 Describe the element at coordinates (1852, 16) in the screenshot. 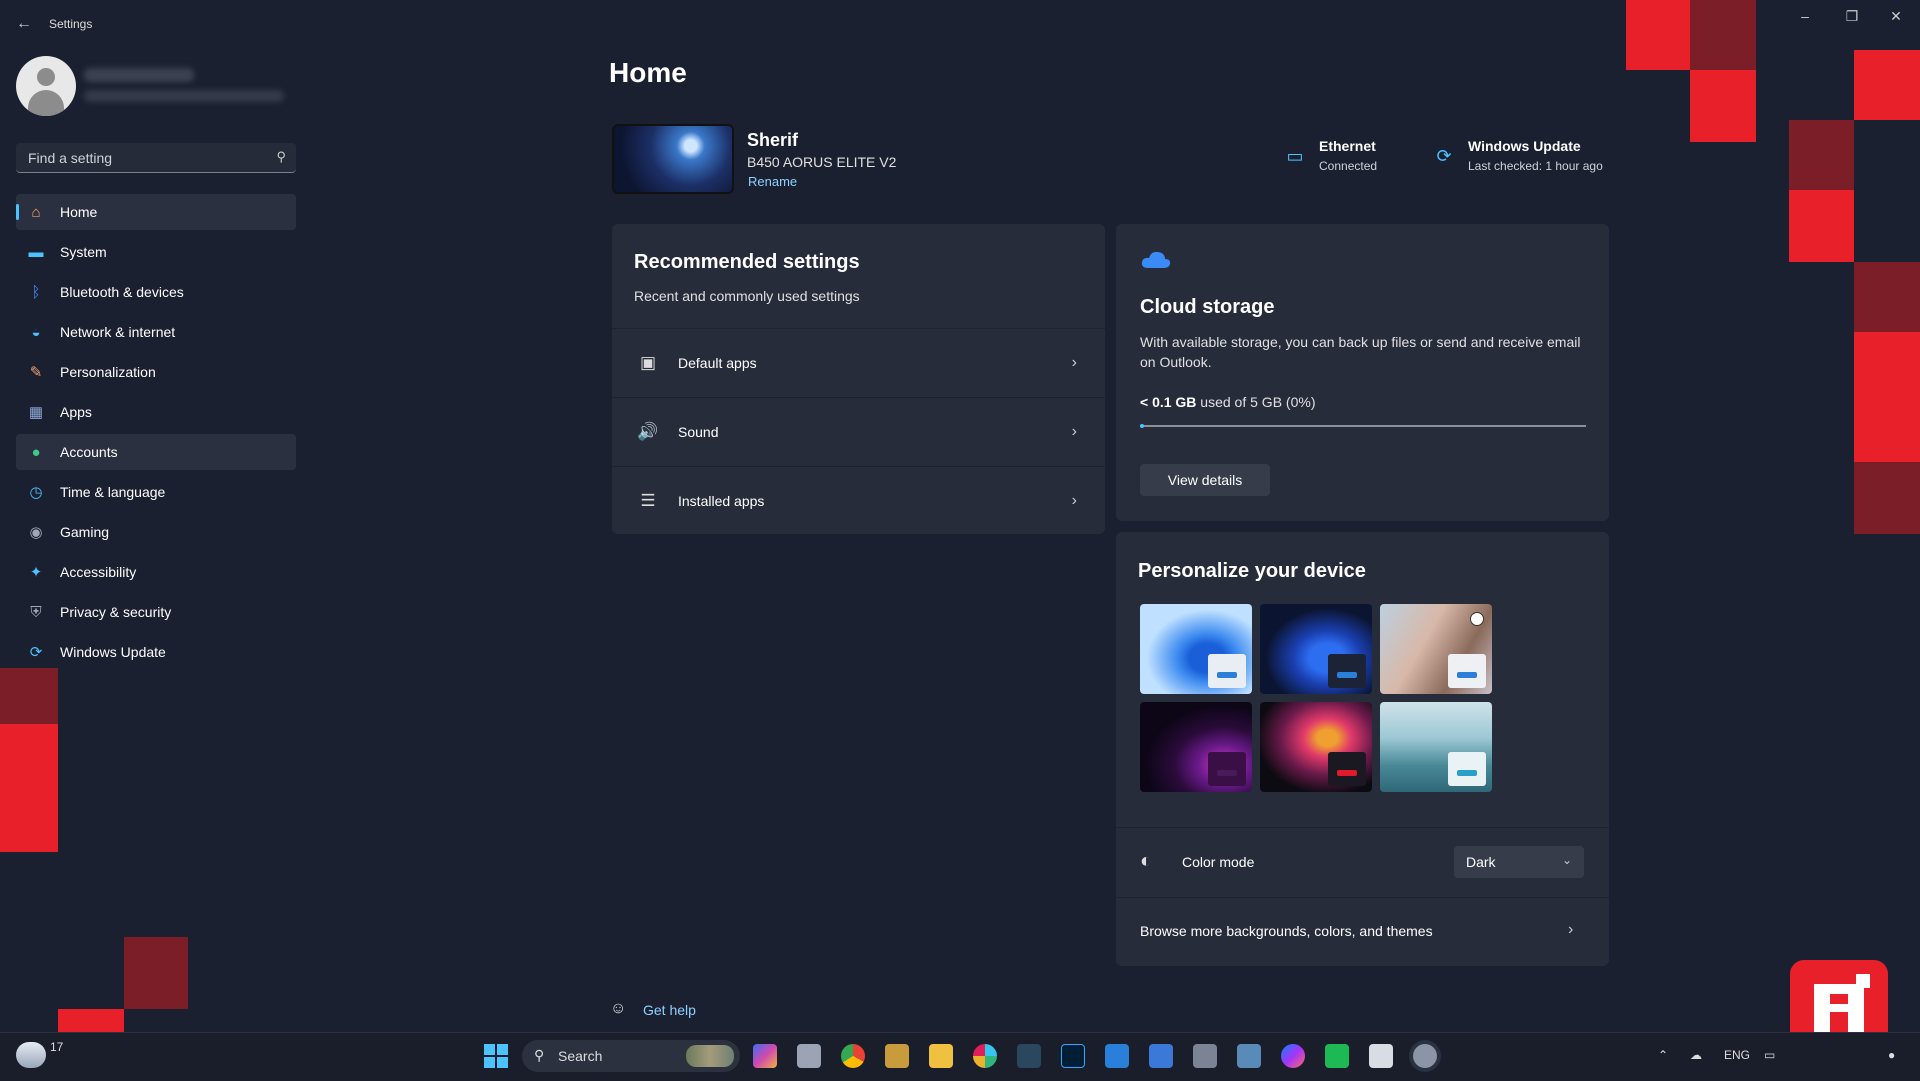

I see `restore-button: ❐` at that location.